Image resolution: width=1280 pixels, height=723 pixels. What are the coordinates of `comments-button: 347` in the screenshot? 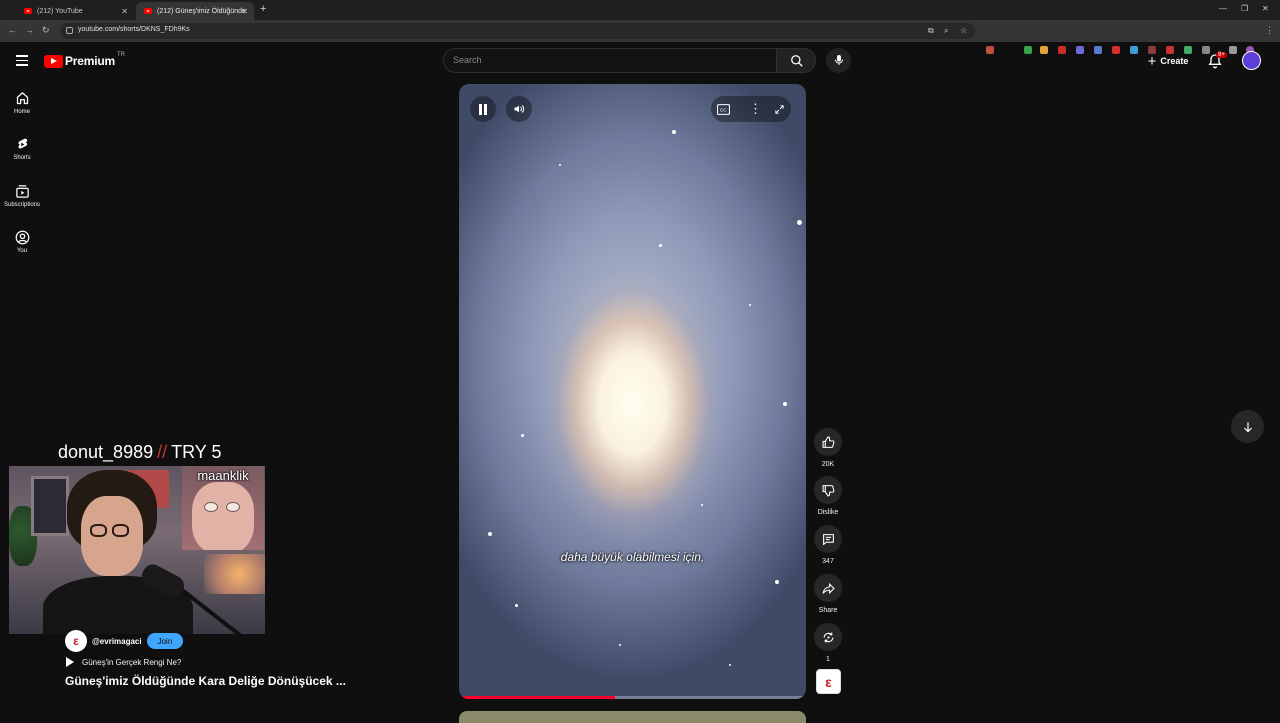 It's located at (828, 545).